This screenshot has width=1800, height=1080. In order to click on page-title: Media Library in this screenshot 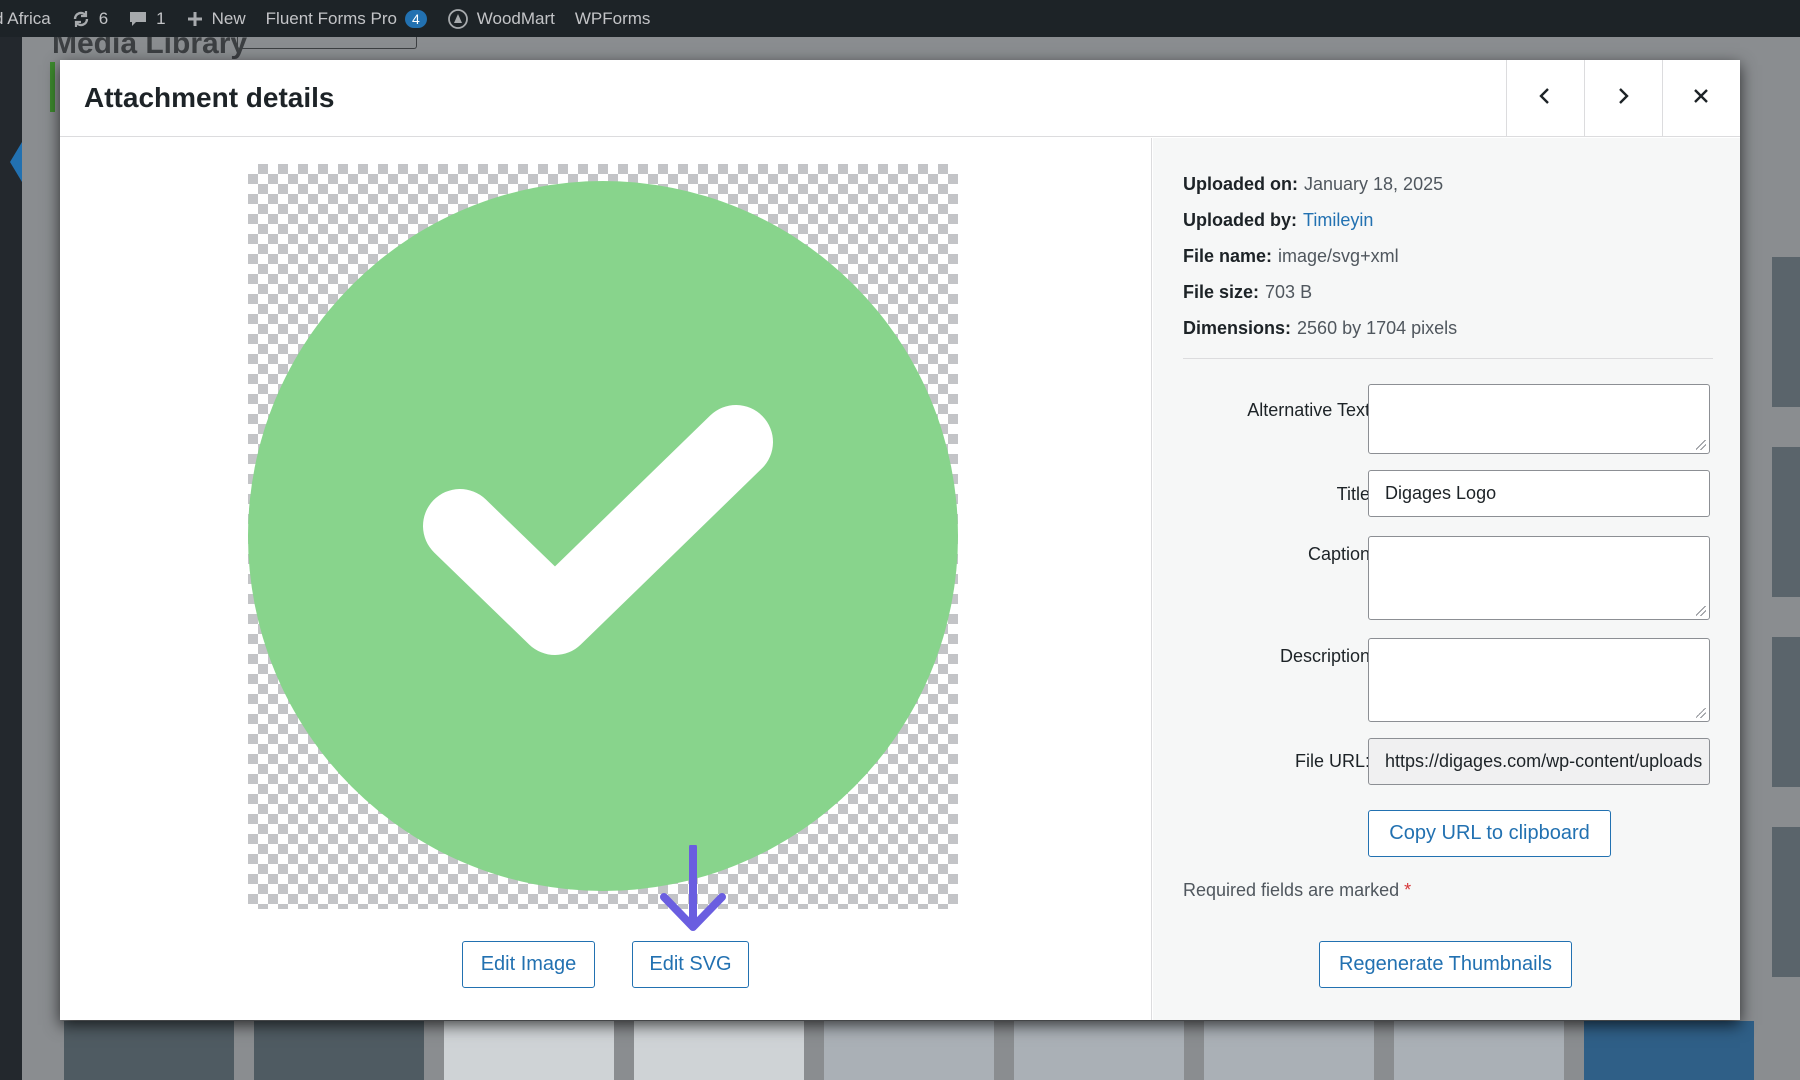, I will do `click(150, 48)`.